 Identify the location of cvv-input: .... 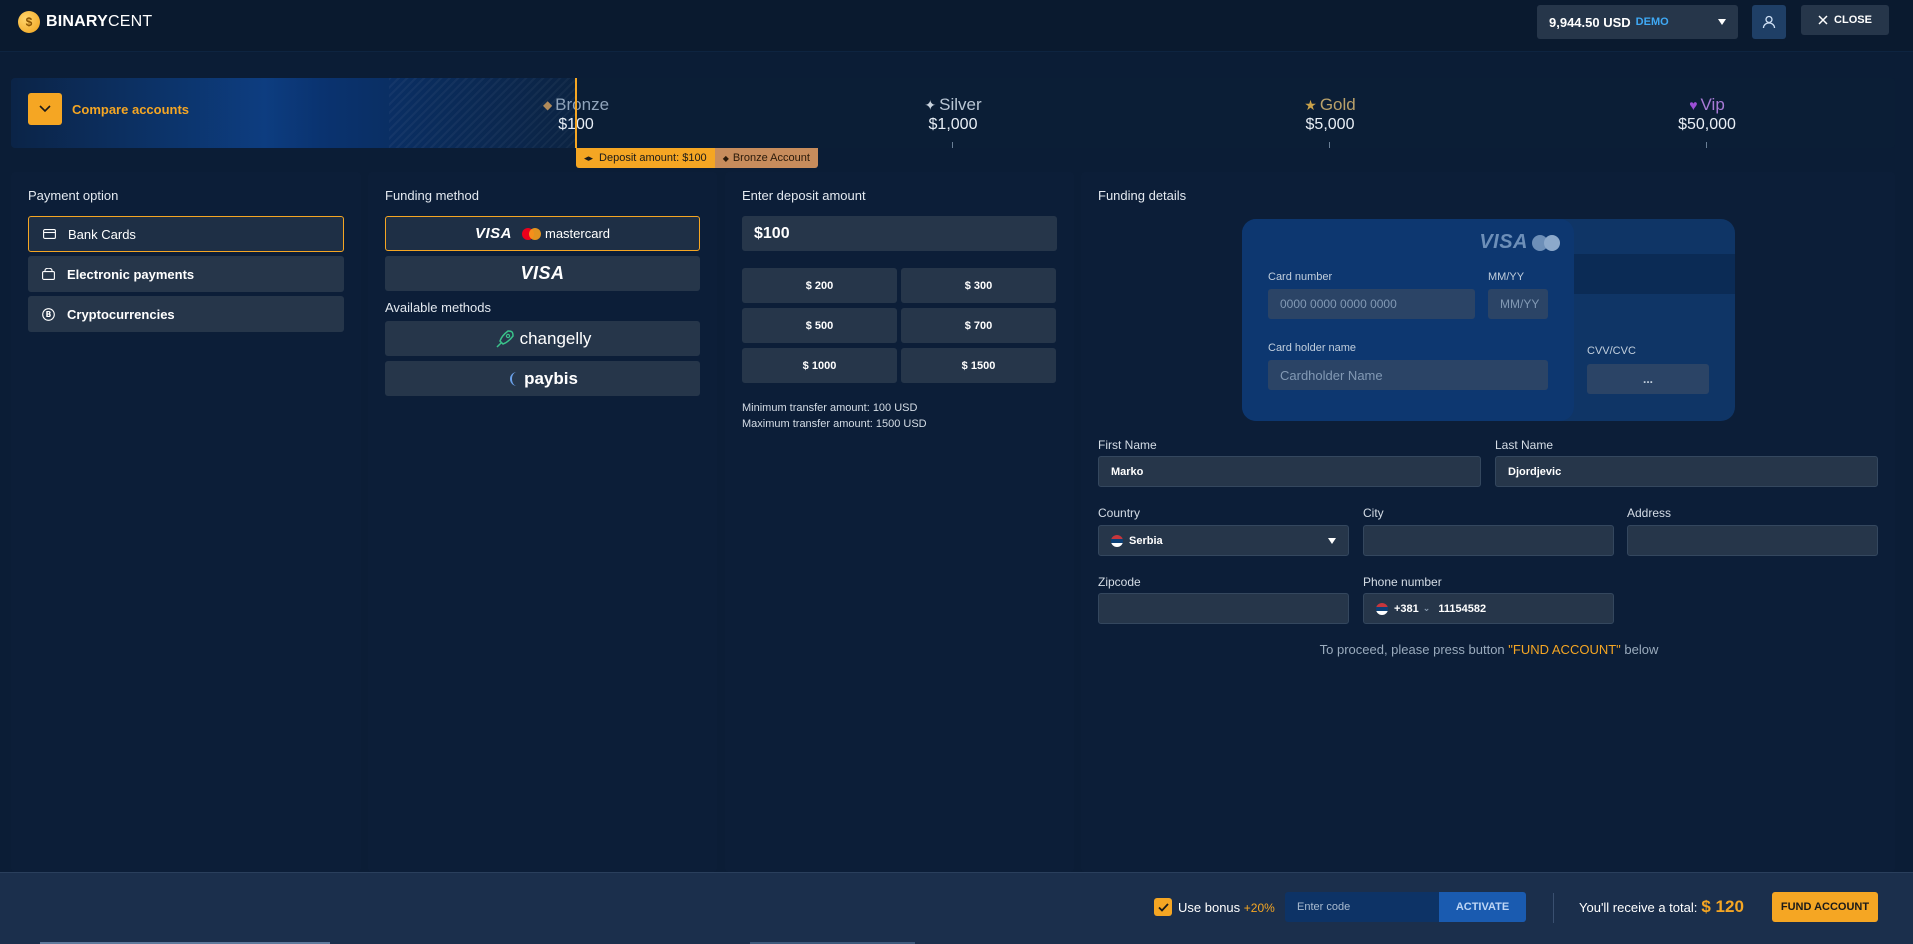
(1648, 379).